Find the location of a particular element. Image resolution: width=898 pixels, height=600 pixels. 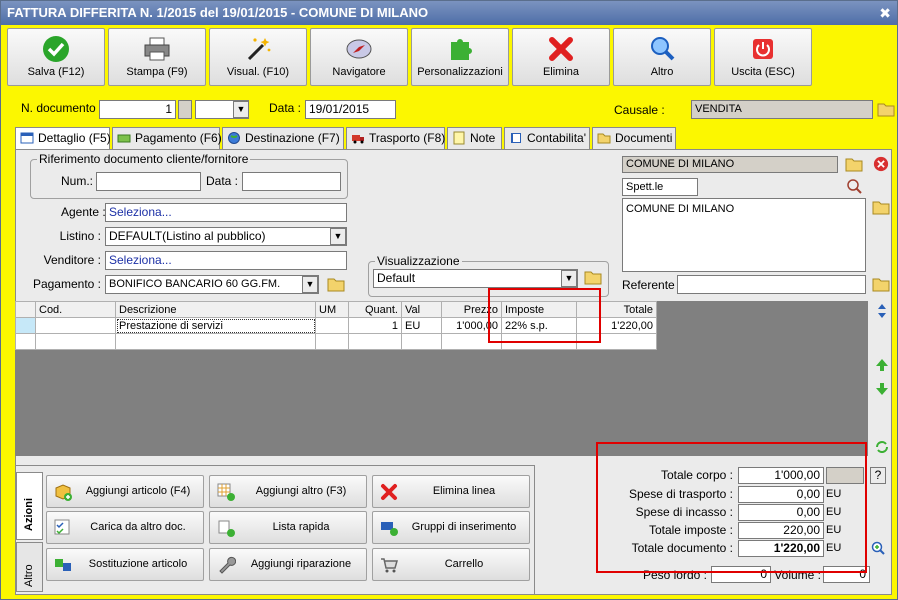

ref-num-field is located at coordinates (148, 181).